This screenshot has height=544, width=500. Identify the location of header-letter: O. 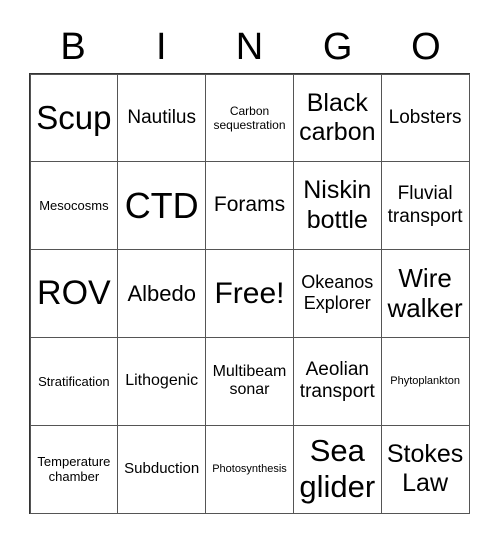
(426, 47).